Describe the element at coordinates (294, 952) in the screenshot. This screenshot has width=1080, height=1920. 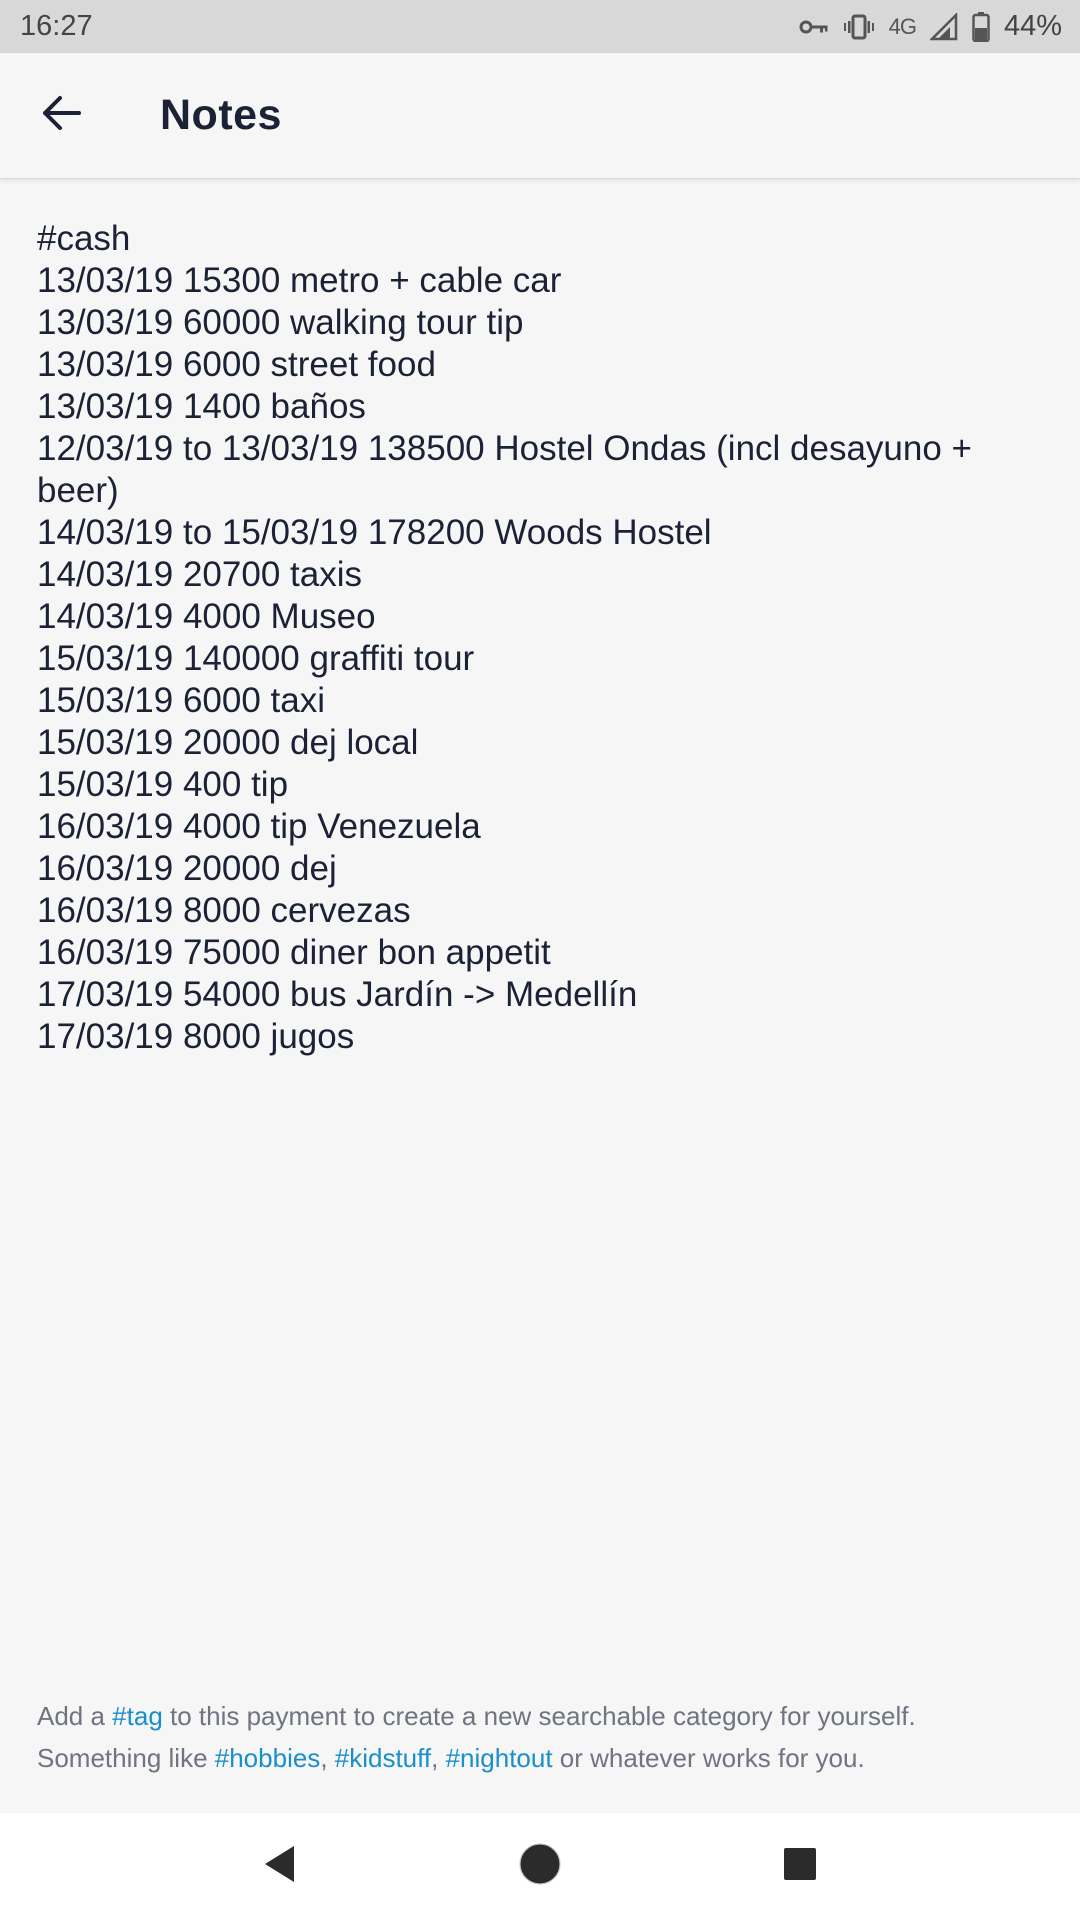
I see `note-line: 16/03/19 75000 diner bon appetit` at that location.